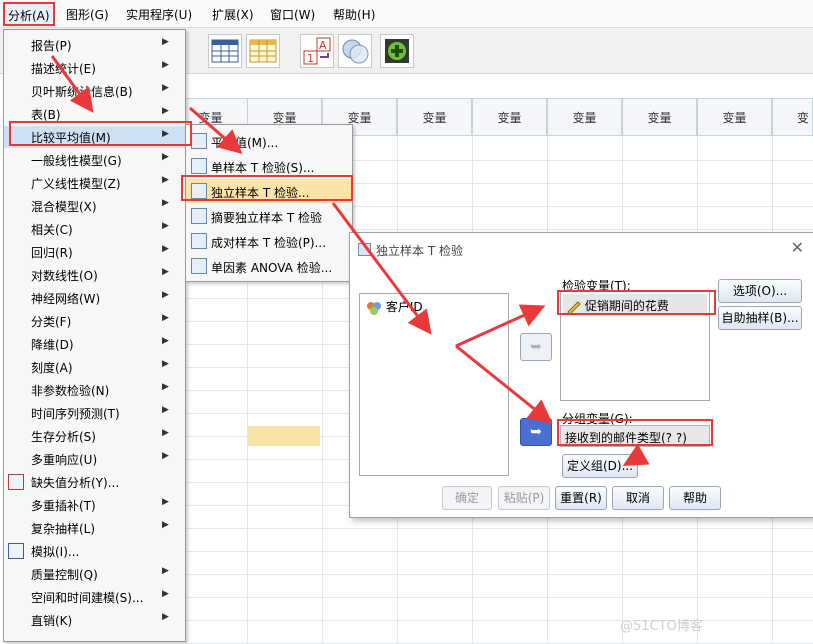 This screenshot has width=813, height=644. I want to click on menu-item: 时间序列预测(T) ▶, so click(94, 413).